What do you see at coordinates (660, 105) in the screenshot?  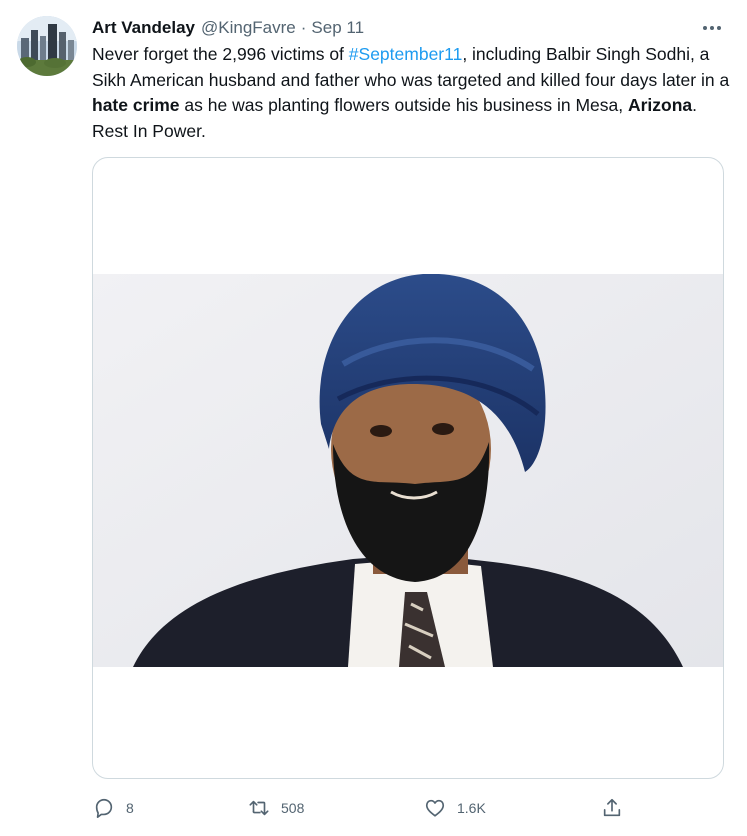 I see `tweet-text-bold-2: Arizona` at bounding box center [660, 105].